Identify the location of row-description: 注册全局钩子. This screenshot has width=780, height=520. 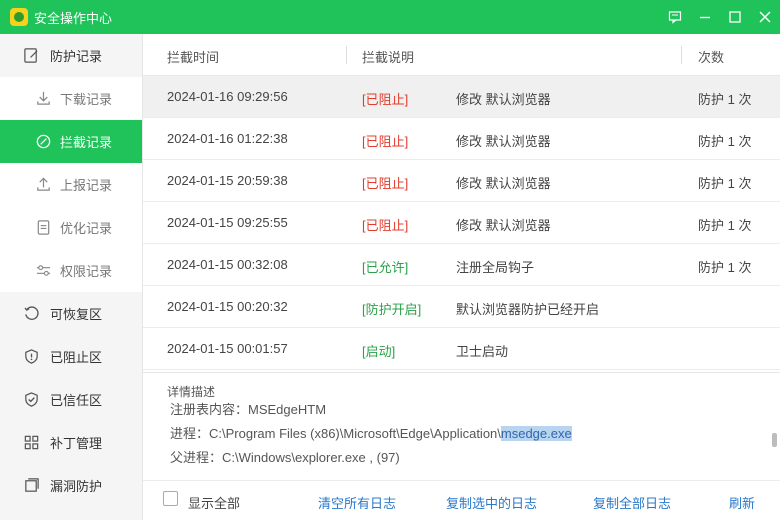
(495, 267).